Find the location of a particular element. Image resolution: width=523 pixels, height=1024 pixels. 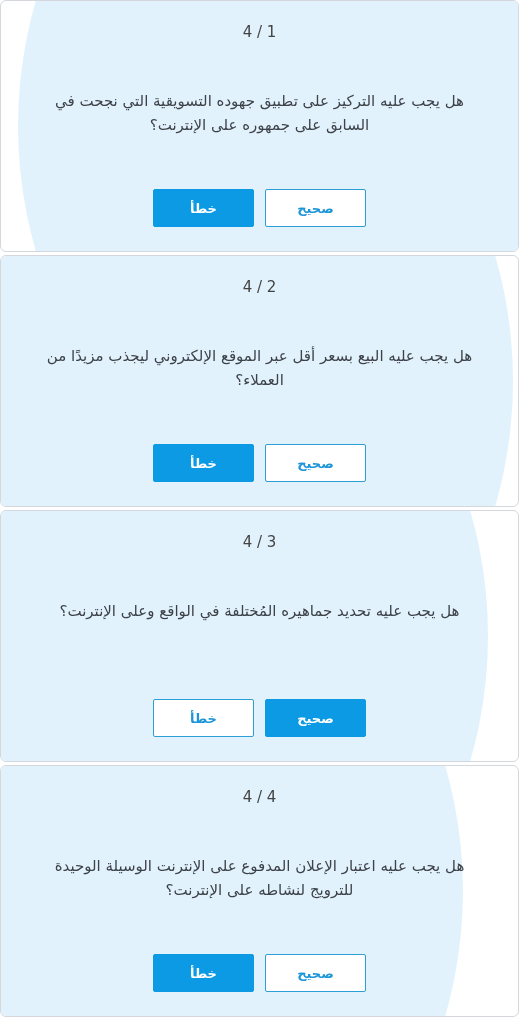

question-text: هل يجب عليه التركيز على تطبيق جهوده التسويقية التي نجحت في السابق على جمهوره على الإنترنت؟ is located at coordinates (259, 113).